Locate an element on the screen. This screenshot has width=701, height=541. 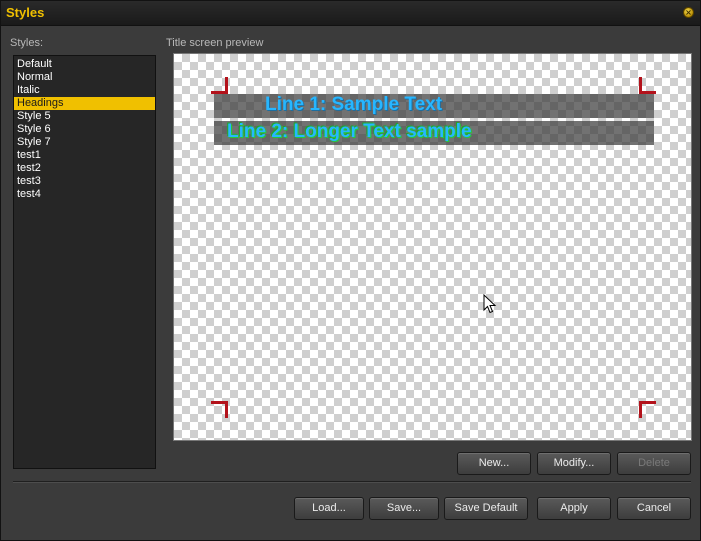
safe-area-corner-bottom-right is located at coordinates (647, 409).